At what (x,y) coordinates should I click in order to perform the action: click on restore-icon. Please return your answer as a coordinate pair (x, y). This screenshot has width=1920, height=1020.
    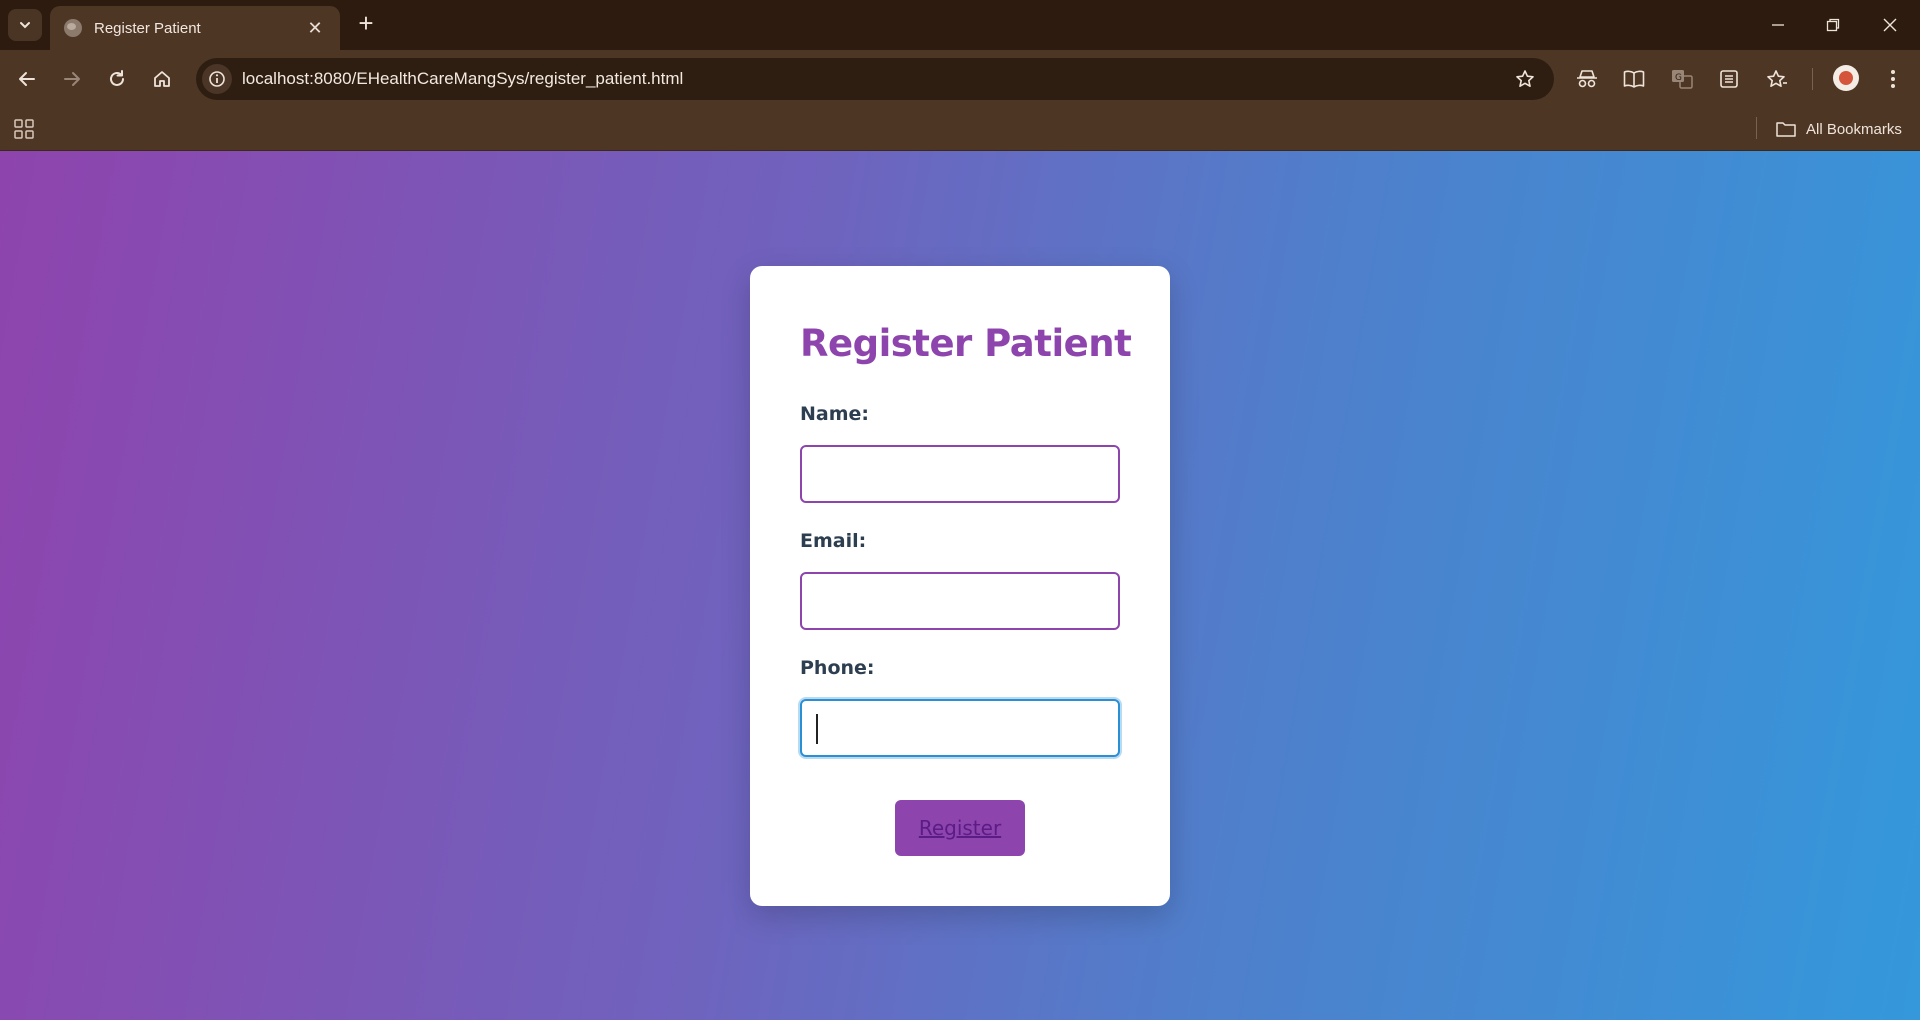
    Looking at the image, I should click on (1833, 25).